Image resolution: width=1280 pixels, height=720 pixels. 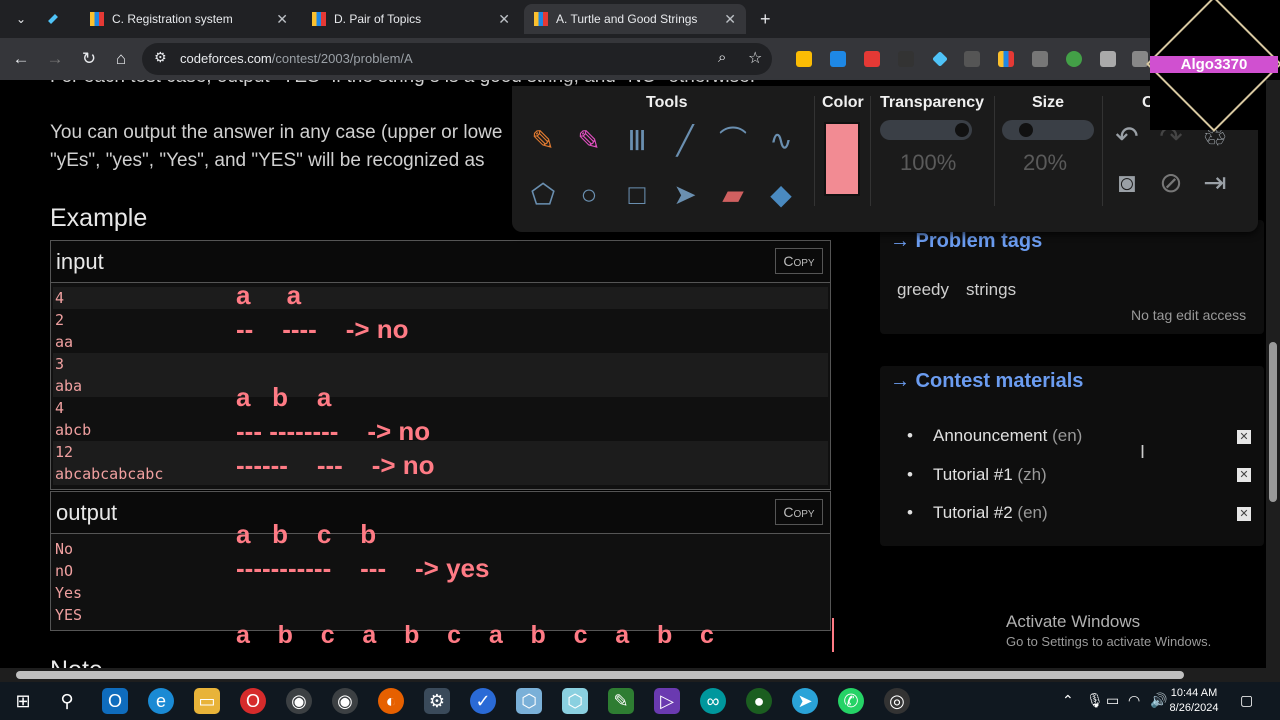 What do you see at coordinates (977, 513) in the screenshot?
I see `material-tutorial-2: Tutorial #2 (en)` at bounding box center [977, 513].